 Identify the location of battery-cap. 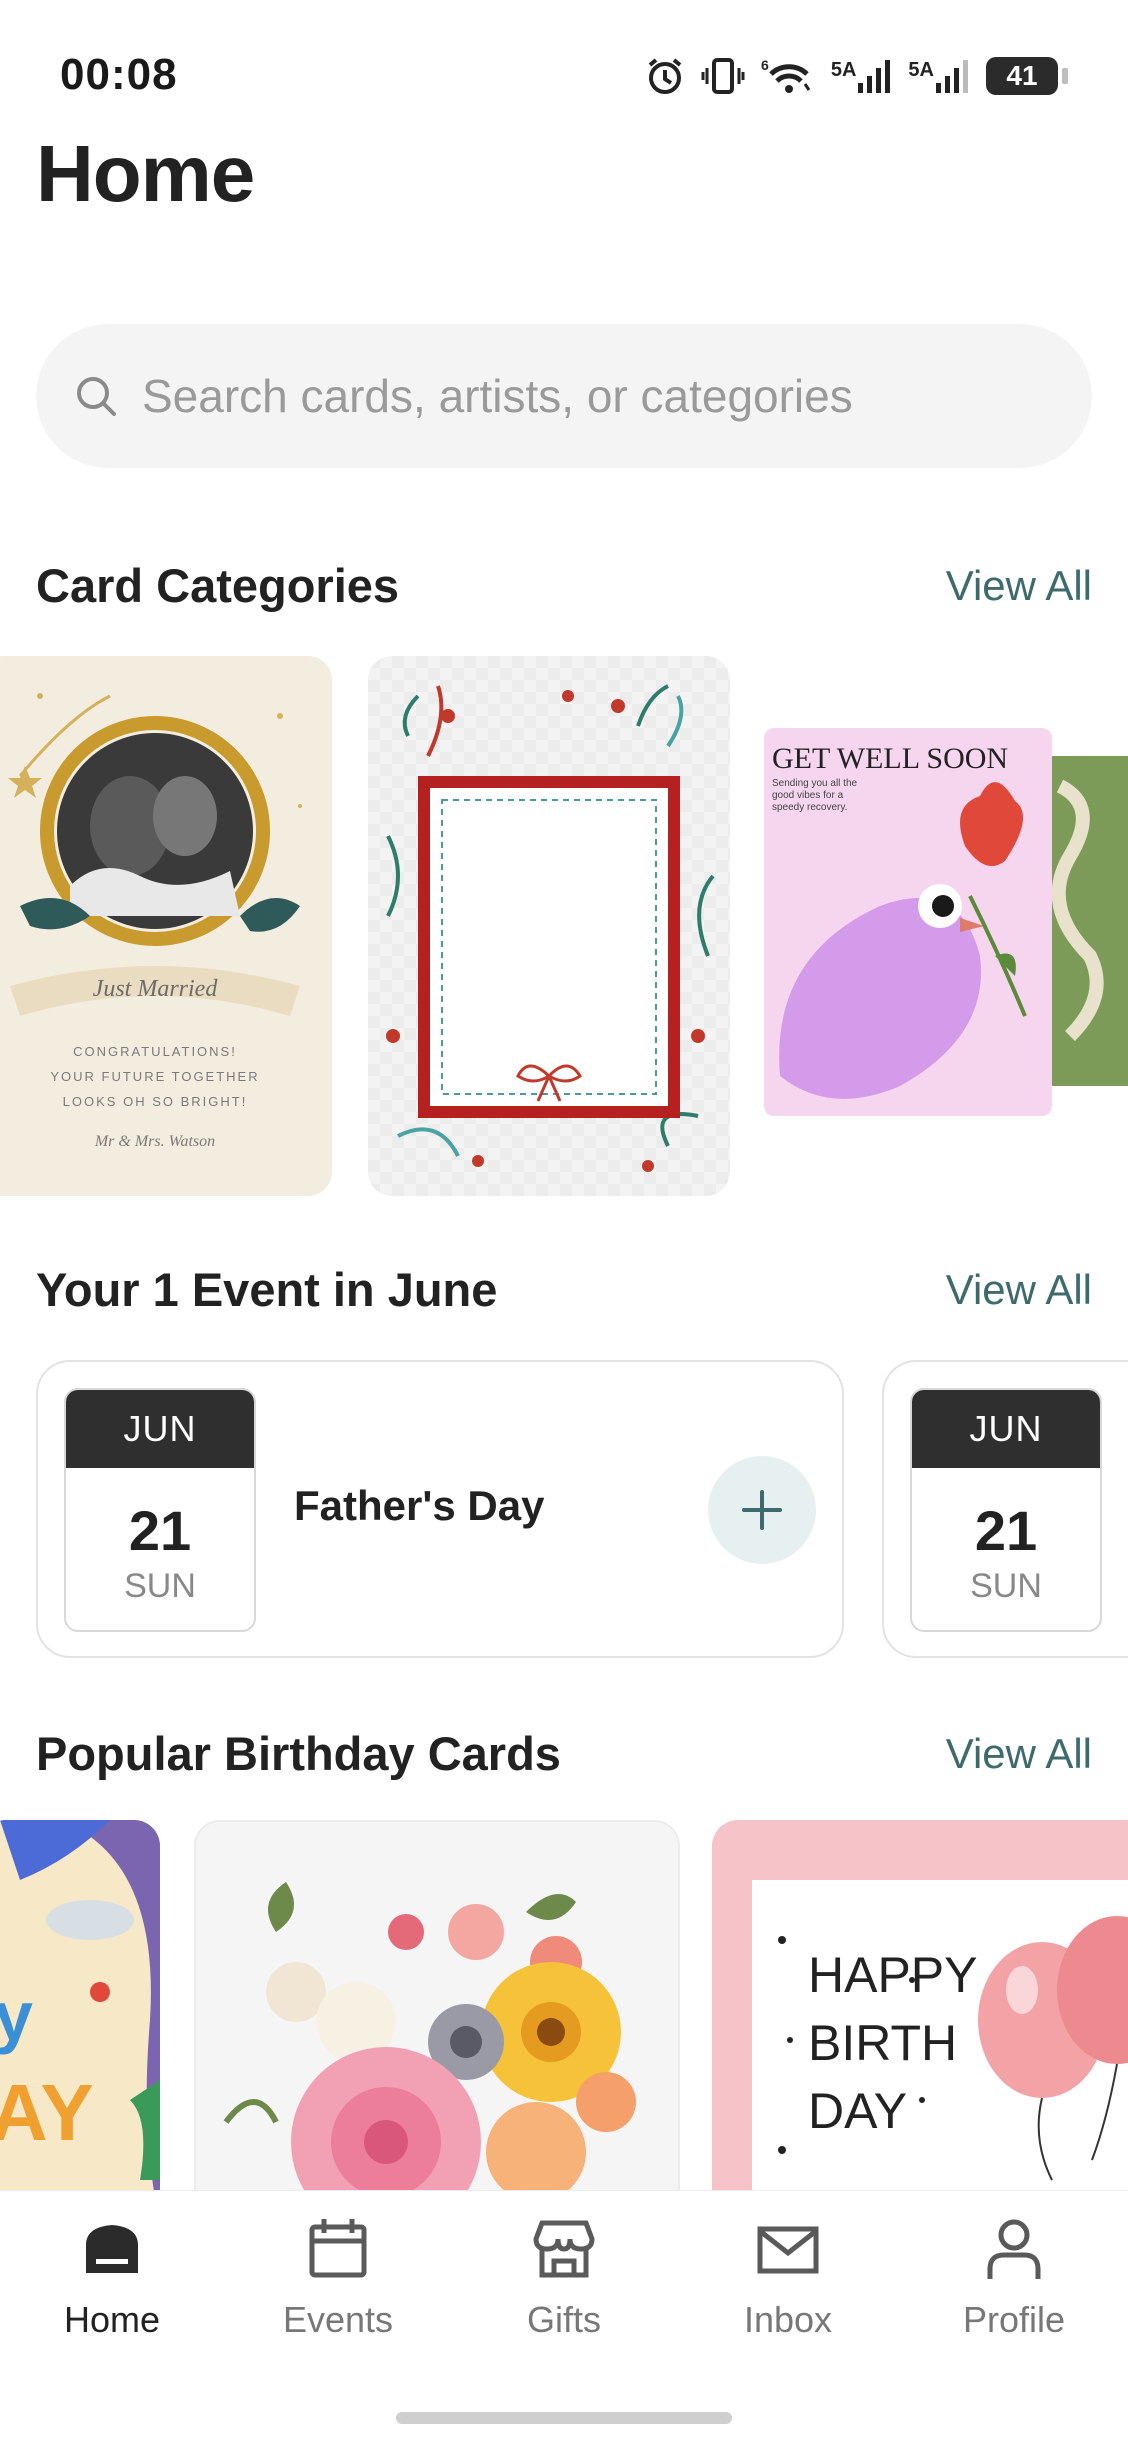
(1065, 76).